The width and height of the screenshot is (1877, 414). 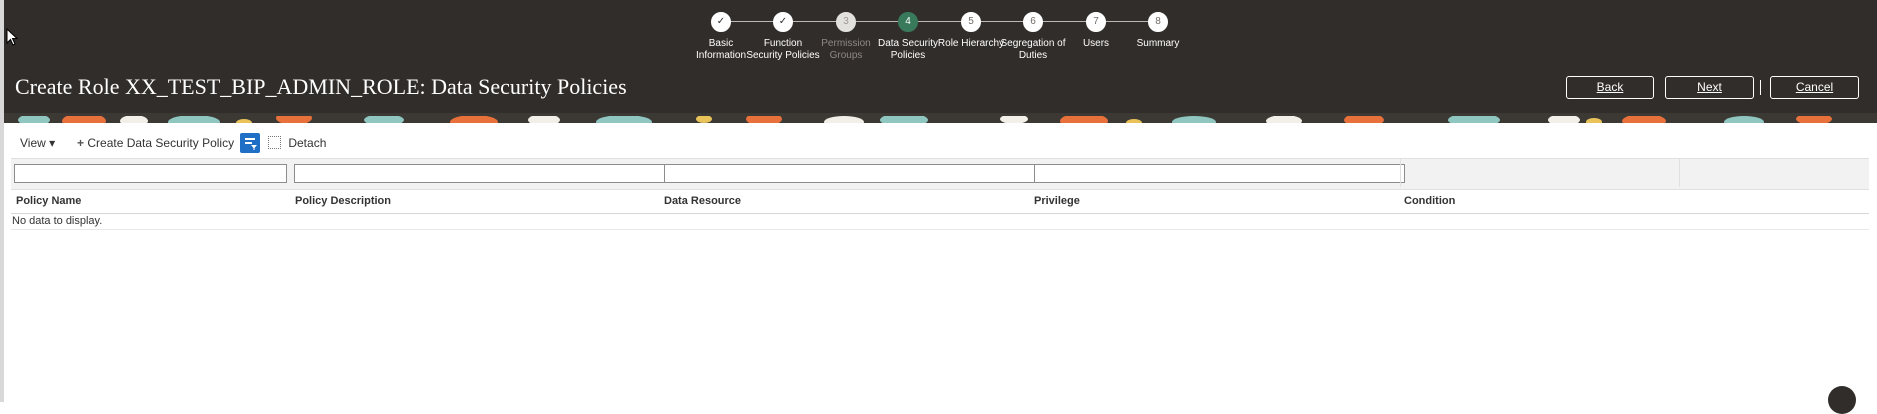 I want to click on detach-button: Detach, so click(x=297, y=143).